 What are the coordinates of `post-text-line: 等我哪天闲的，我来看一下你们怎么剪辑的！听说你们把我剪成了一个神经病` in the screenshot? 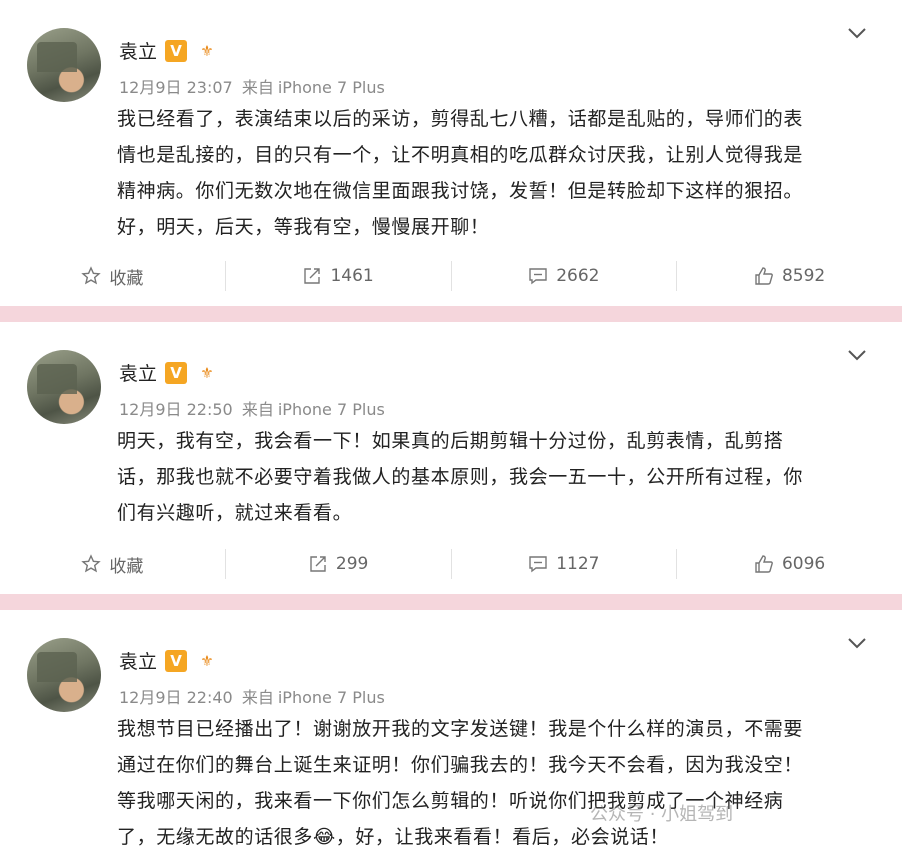 It's located at (450, 801).